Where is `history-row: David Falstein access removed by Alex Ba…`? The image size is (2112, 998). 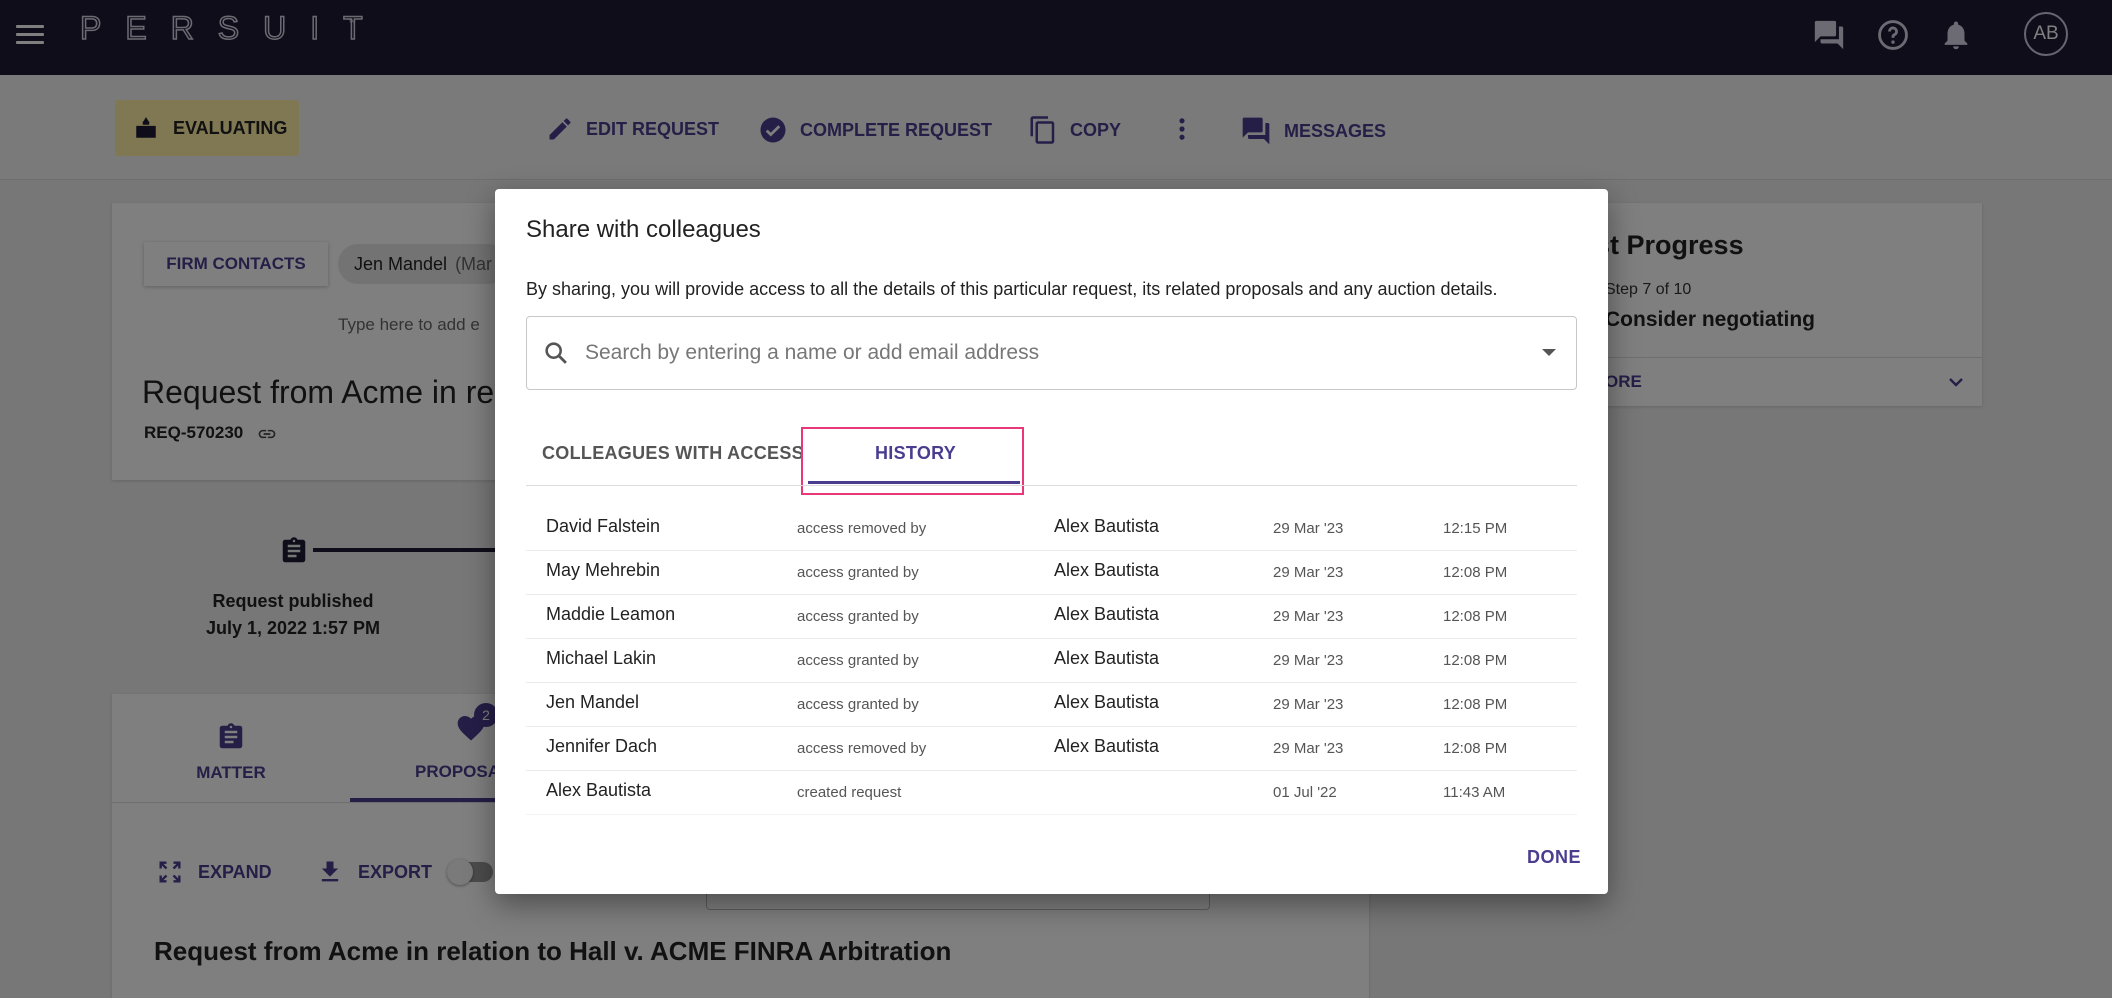 history-row: David Falstein access removed by Alex Ba… is located at coordinates (1051, 529).